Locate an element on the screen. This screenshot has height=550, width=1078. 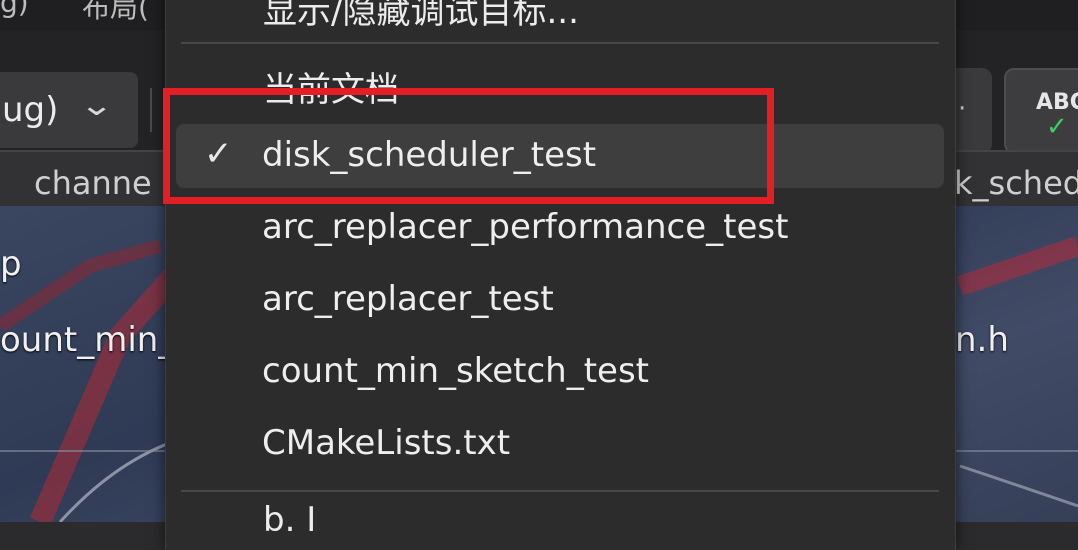
explorer-item: p is located at coordinates (11, 264).